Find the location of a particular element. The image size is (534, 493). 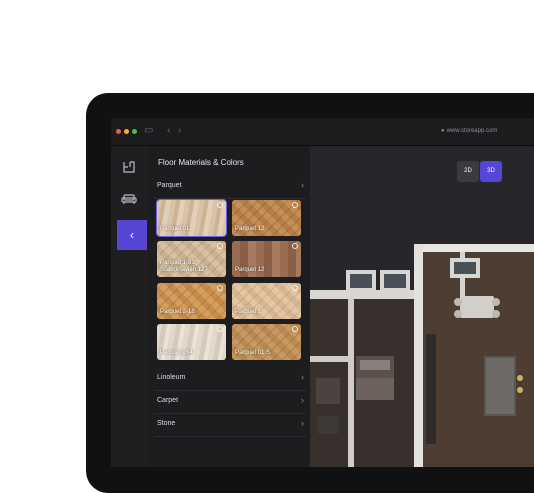

tool-rail: ‹ is located at coordinates (130, 306).